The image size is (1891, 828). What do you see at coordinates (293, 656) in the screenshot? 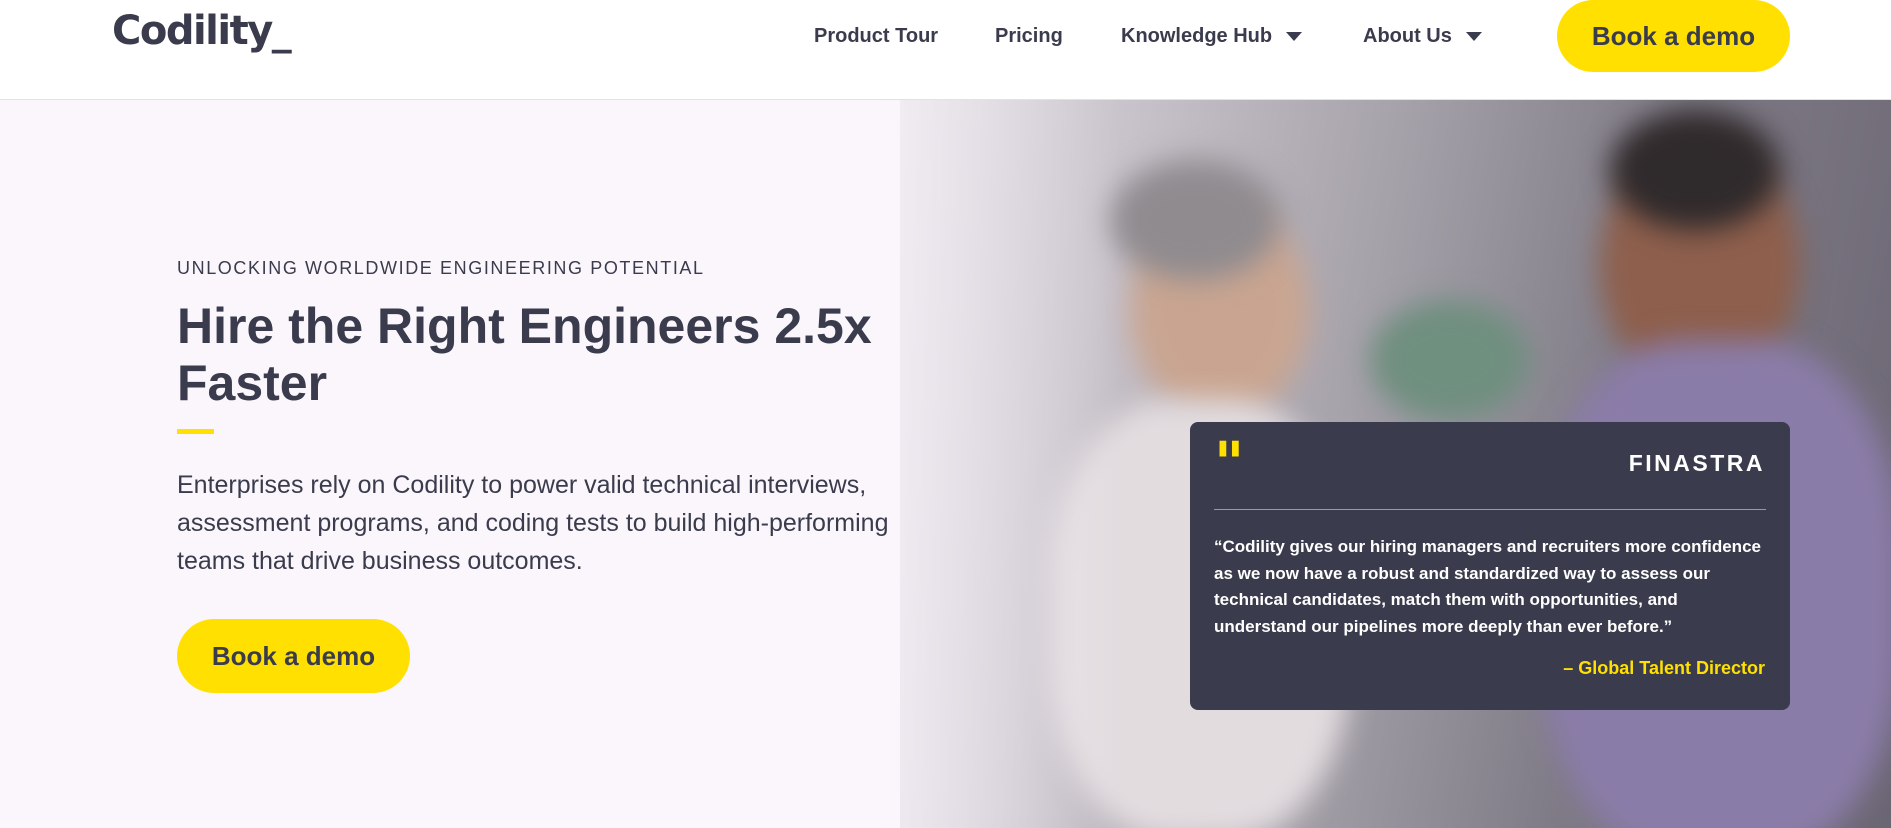
I see `hero-book-demo-button: Book a demo` at bounding box center [293, 656].